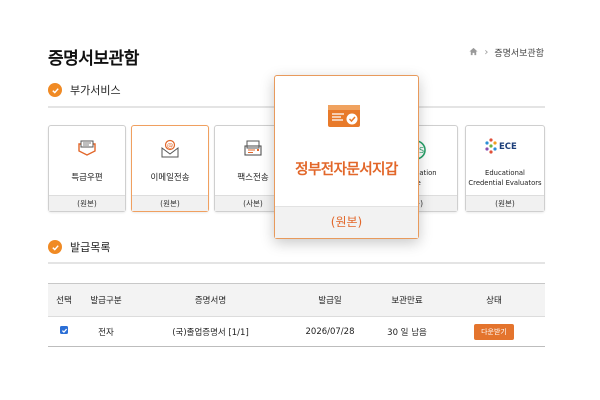  What do you see at coordinates (508, 147) in the screenshot?
I see `svg-text: ECE` at bounding box center [508, 147].